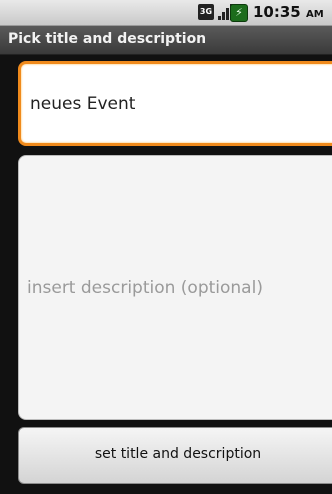 This screenshot has height=494, width=332. I want to click on network-3g-icon: 3G, so click(206, 12).